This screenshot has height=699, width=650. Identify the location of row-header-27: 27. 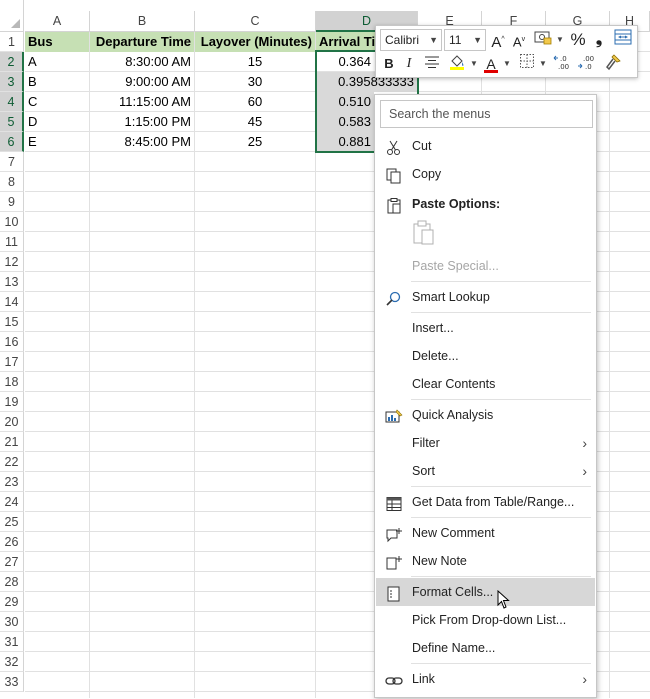
(12, 562).